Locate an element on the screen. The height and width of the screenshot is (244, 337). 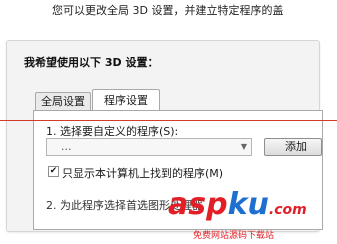
watermark-subtitle: 免费网站源码下载站 is located at coordinates (234, 236).